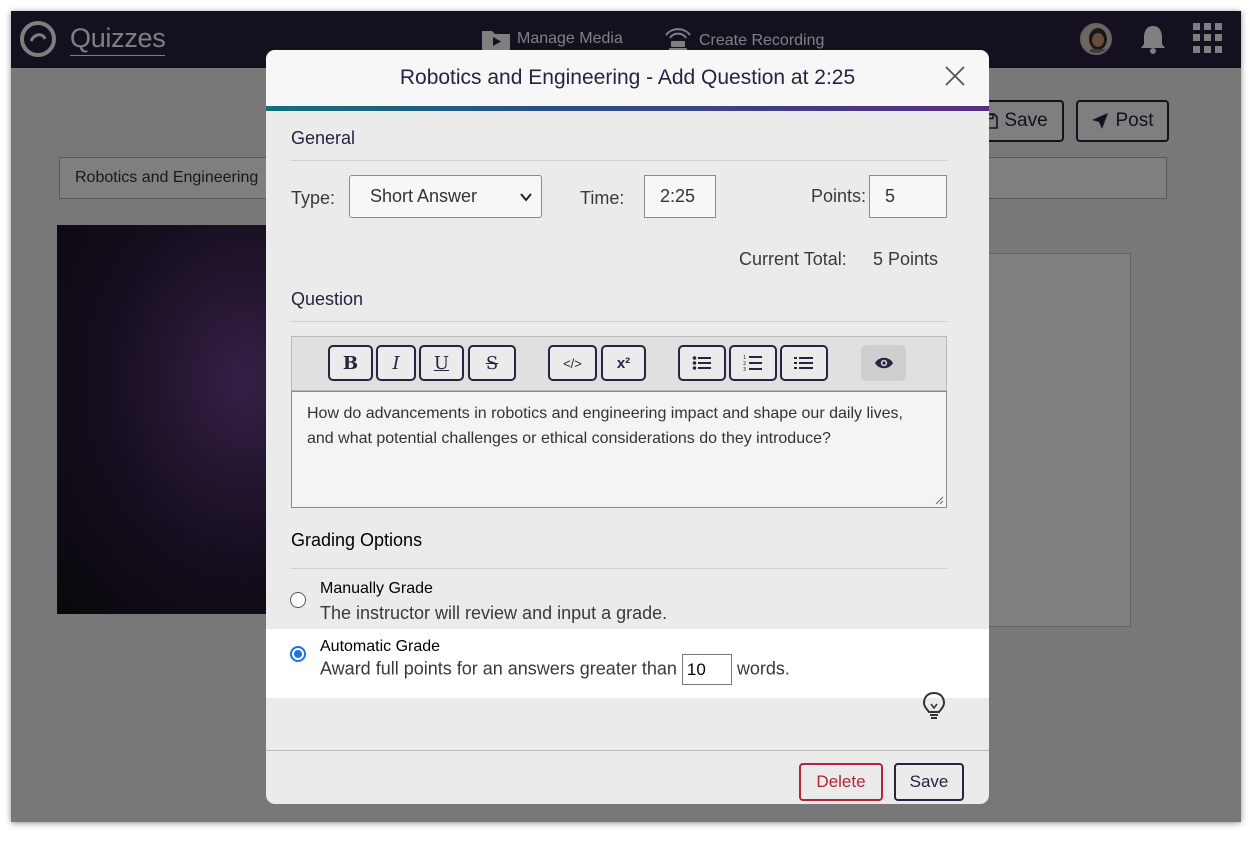  I want to click on grading-options-heading: Grading Options, so click(357, 540).